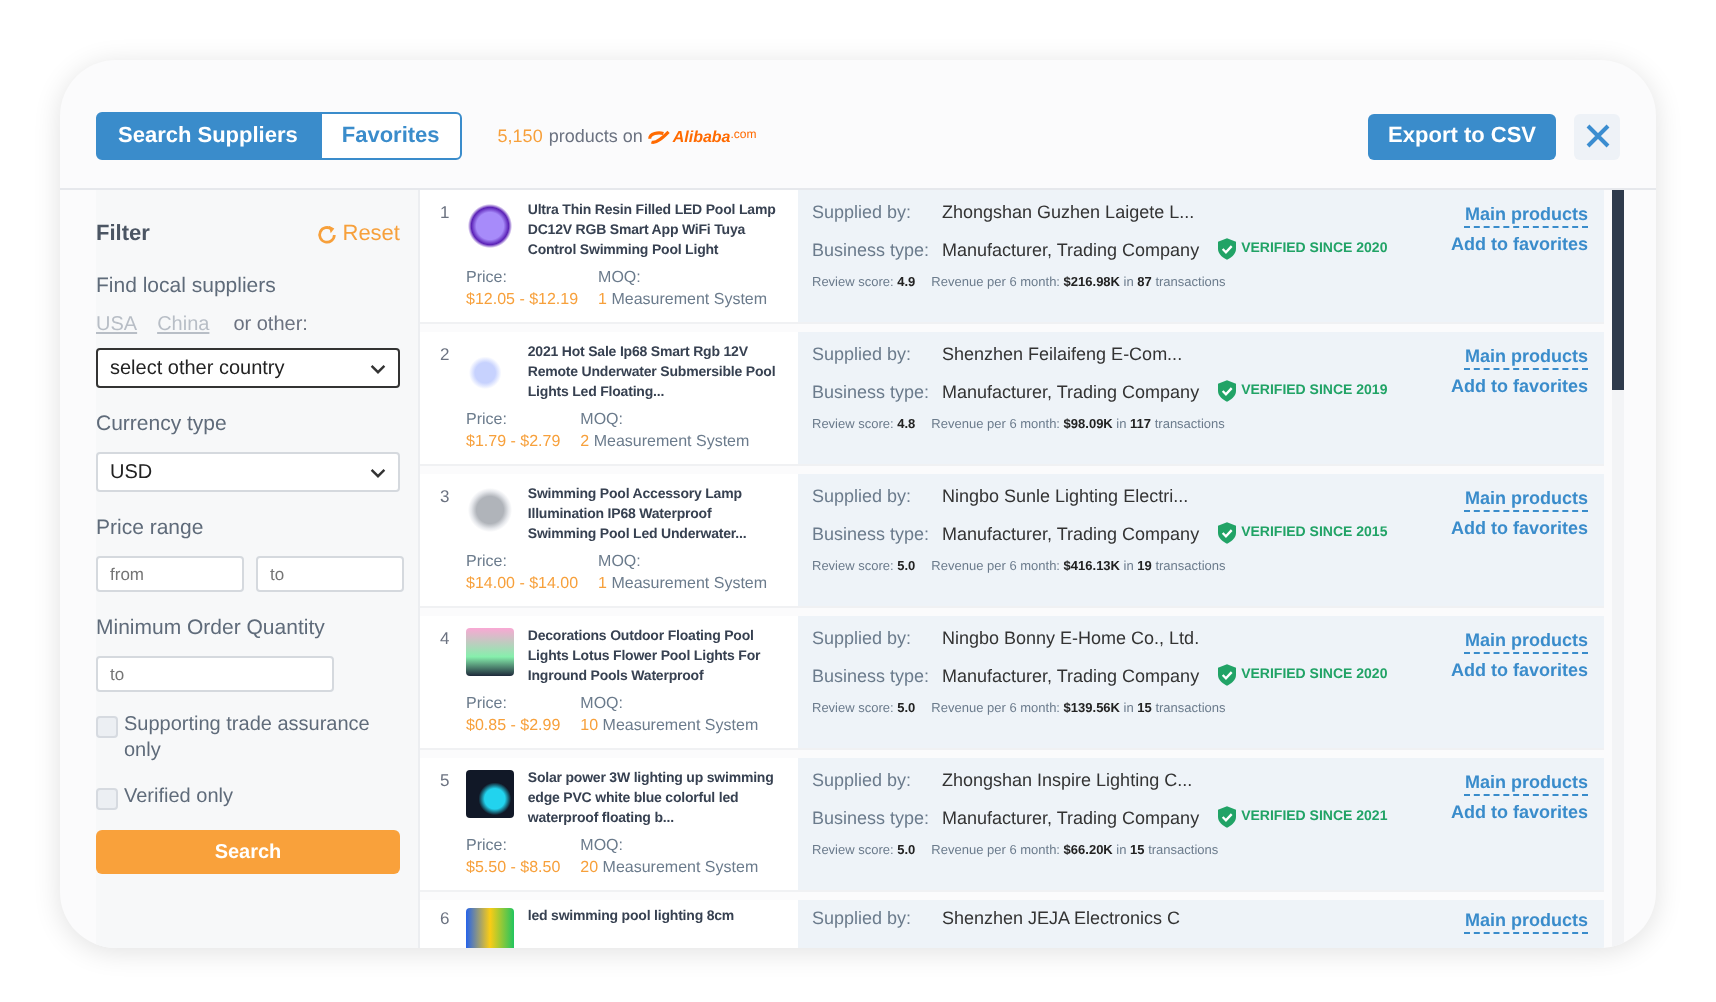 The image size is (1716, 1002). What do you see at coordinates (585, 441) in the screenshot?
I see `moq-quantity: 2` at bounding box center [585, 441].